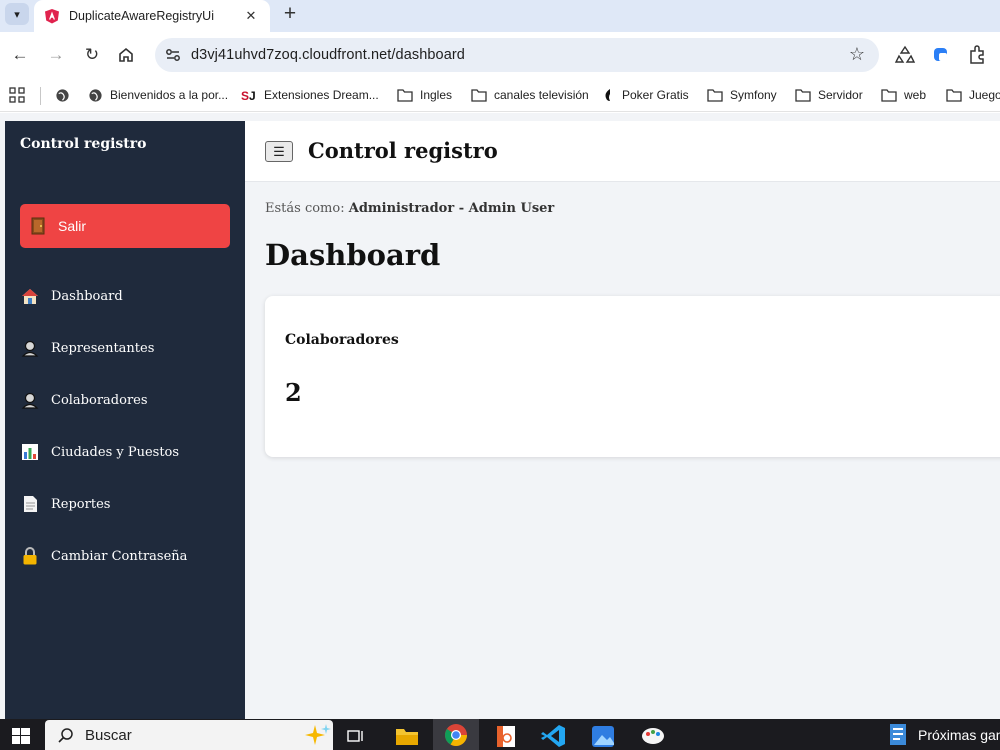 The width and height of the screenshot is (1000, 750). Describe the element at coordinates (318, 734) in the screenshot. I see `sparkle-highlight-icon` at that location.